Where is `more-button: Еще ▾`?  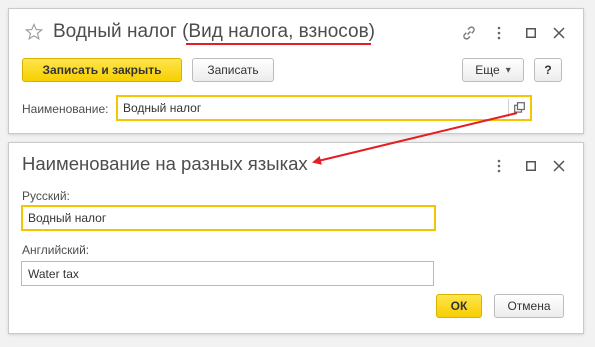
more-button: Еще ▾ is located at coordinates (493, 70).